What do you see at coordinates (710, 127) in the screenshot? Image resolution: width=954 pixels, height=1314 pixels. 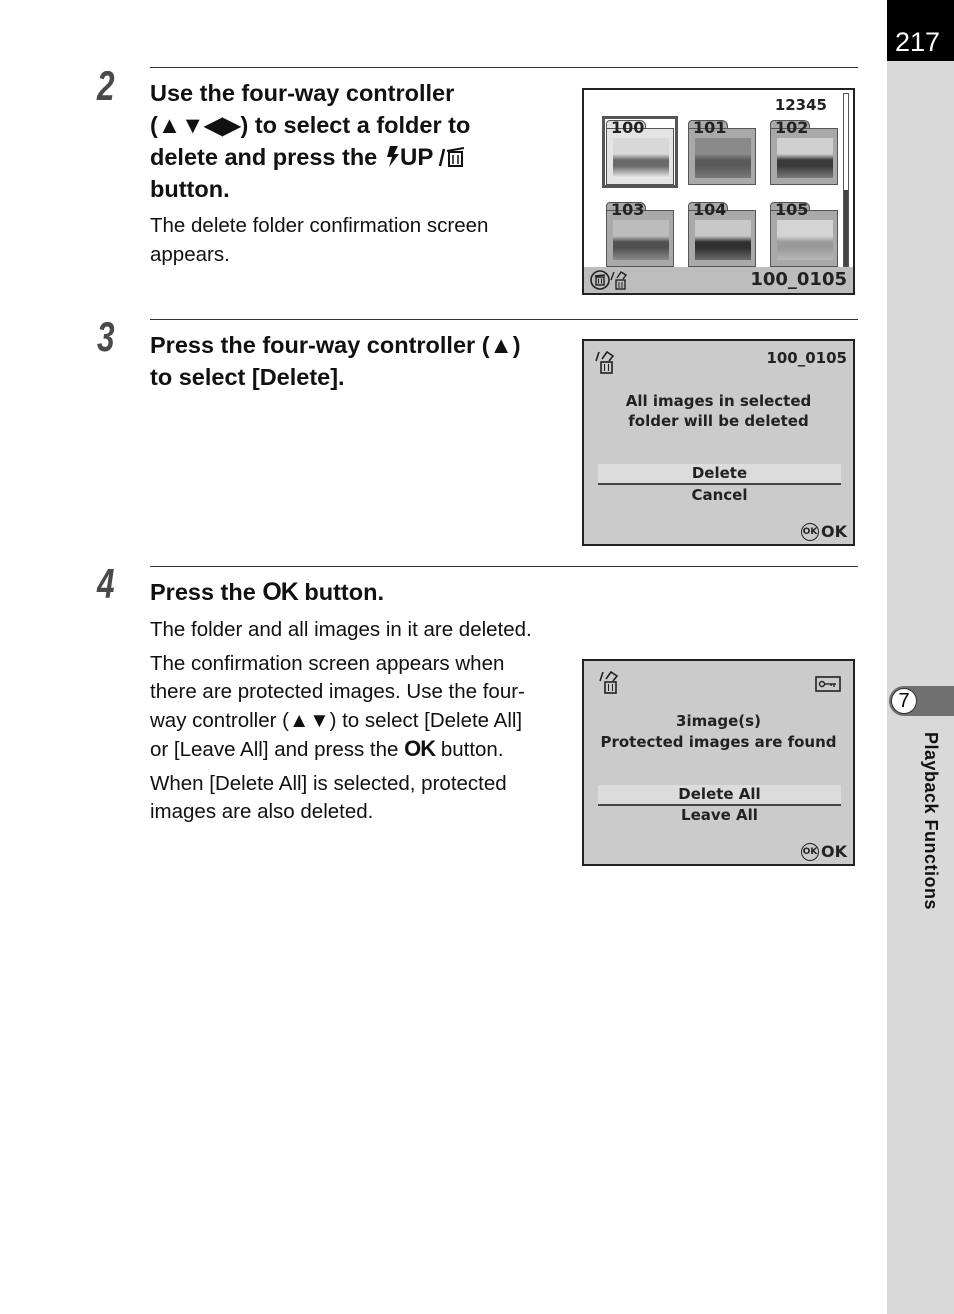 I see `folder-label: 101` at bounding box center [710, 127].